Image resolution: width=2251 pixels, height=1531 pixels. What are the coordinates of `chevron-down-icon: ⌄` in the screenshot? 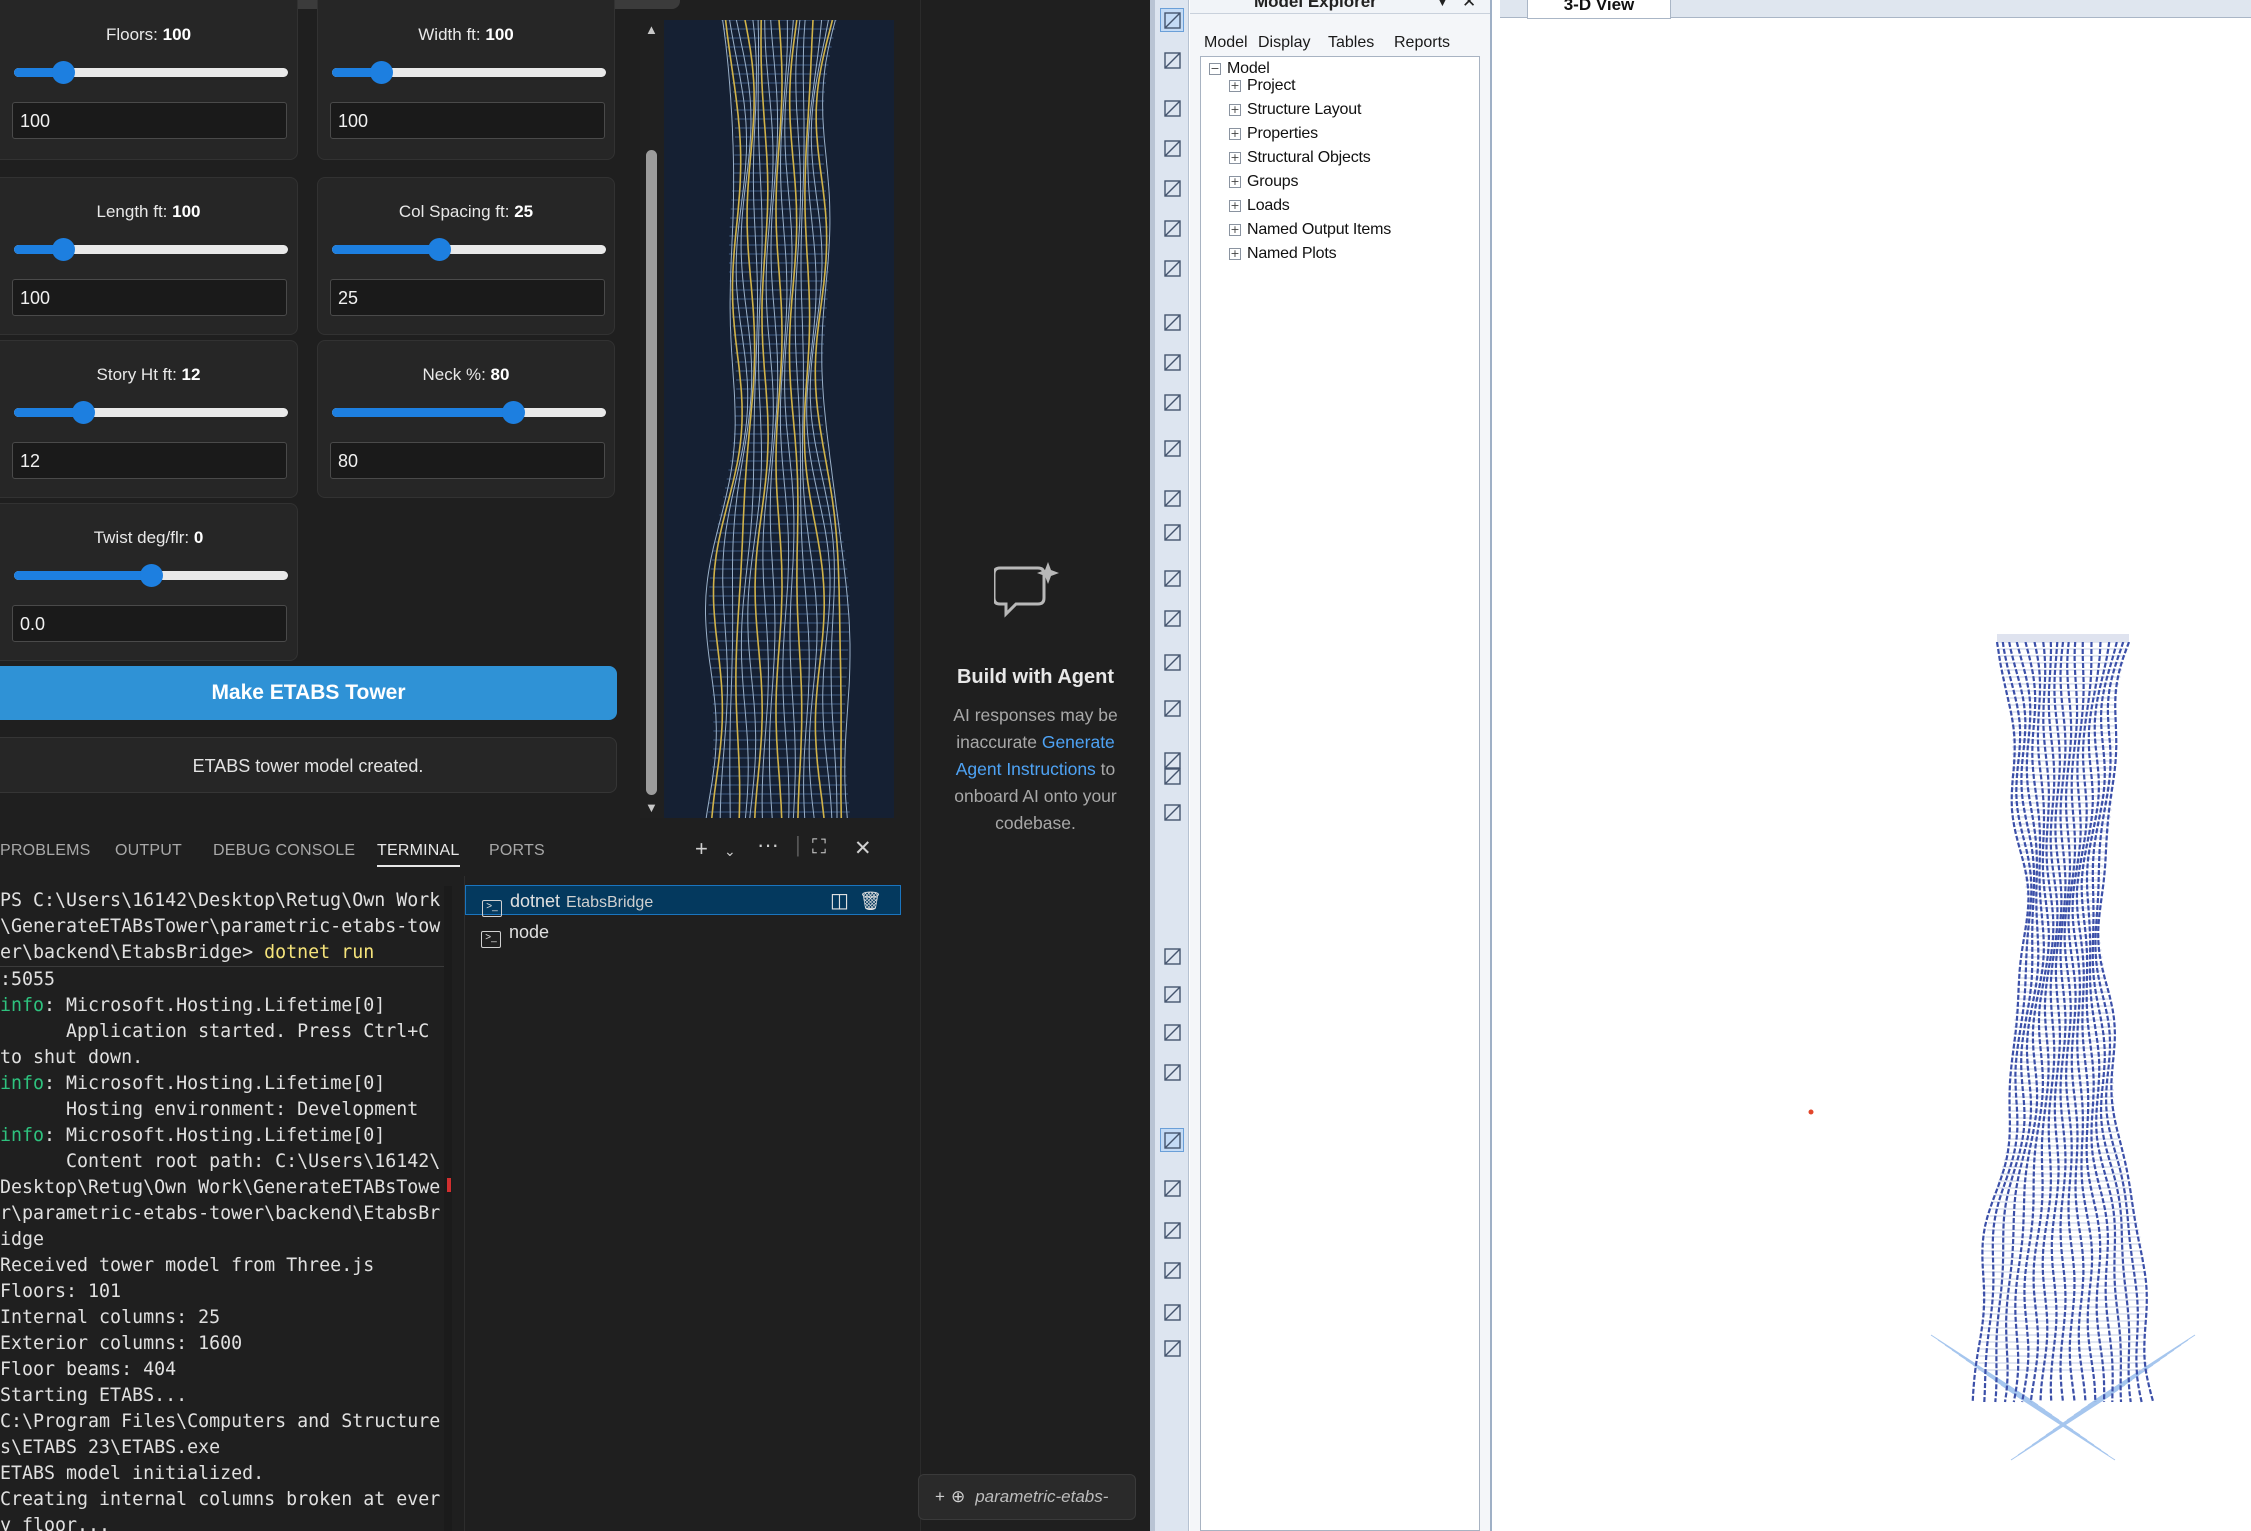 It's located at (730, 851).